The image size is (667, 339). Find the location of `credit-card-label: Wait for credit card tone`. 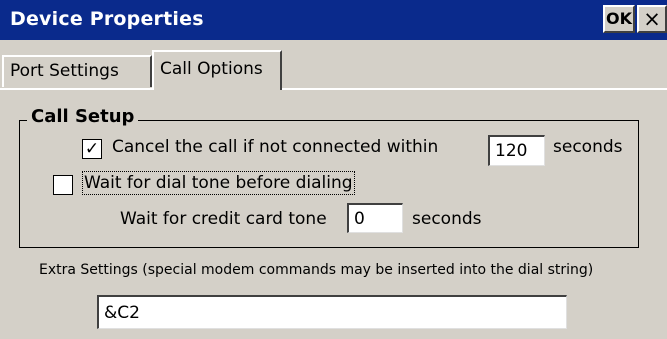

credit-card-label: Wait for credit card tone is located at coordinates (223, 219).